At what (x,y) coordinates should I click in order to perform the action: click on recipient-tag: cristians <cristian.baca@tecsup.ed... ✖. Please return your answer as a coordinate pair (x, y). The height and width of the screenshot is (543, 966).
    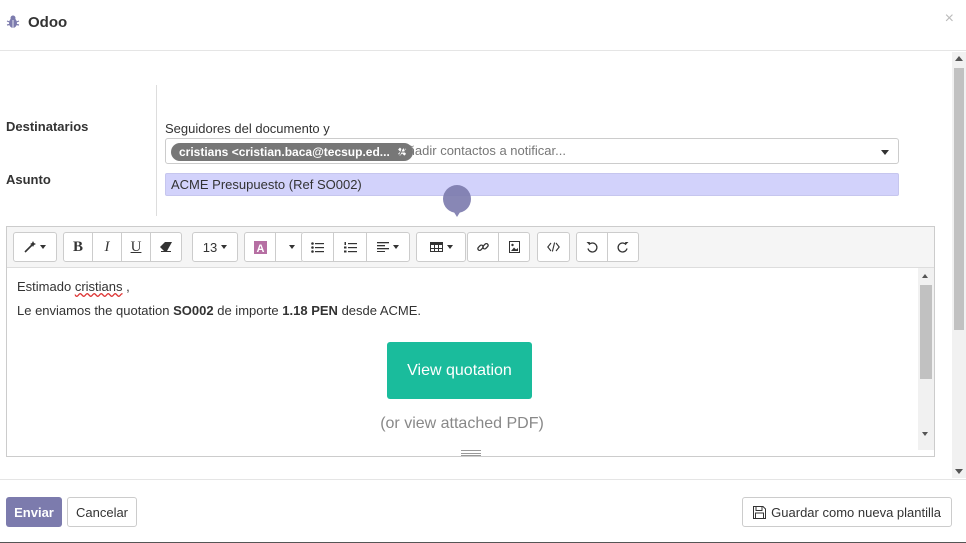
    Looking at the image, I should click on (292, 152).